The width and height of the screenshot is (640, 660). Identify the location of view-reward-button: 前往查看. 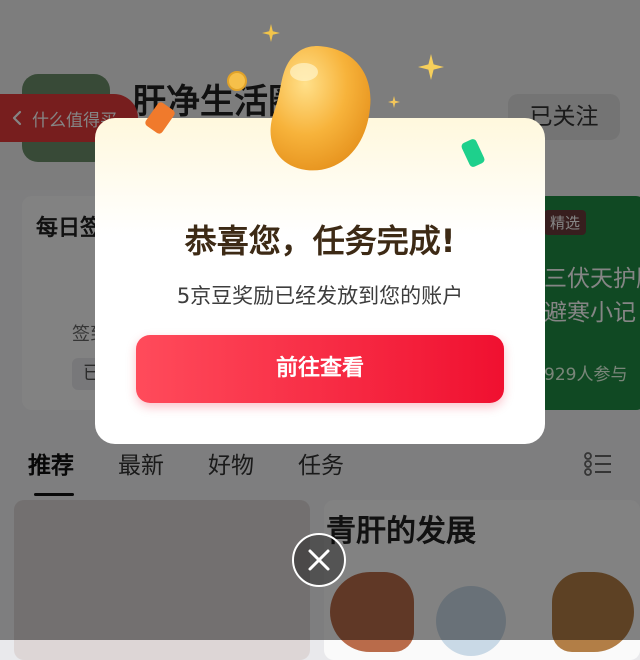
(320, 369).